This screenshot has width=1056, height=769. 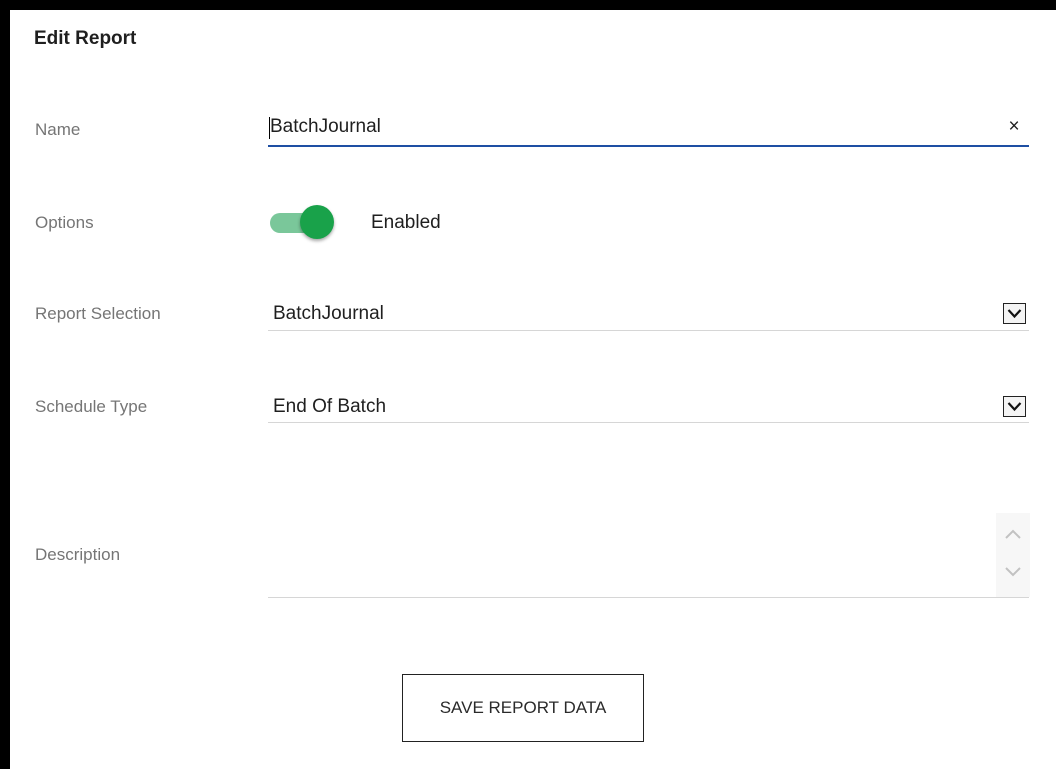 I want to click on enabled-toggle, so click(x=303, y=222).